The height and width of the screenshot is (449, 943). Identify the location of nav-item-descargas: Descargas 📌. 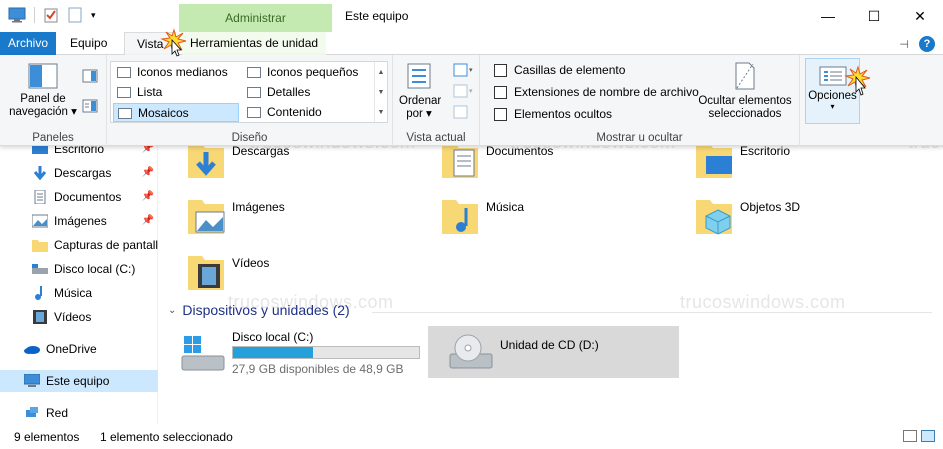
(79, 173).